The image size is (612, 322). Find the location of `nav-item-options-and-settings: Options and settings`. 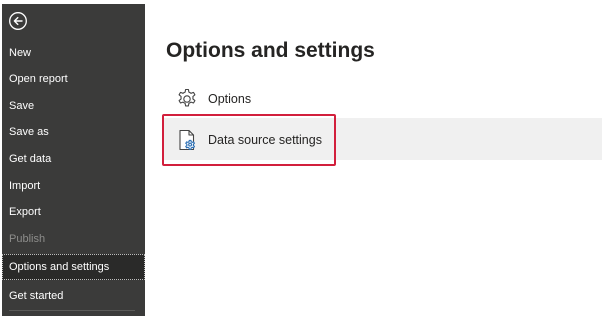

nav-item-options-and-settings: Options and settings is located at coordinates (73, 267).